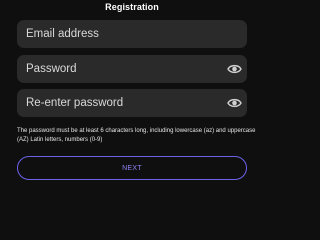 The width and height of the screenshot is (320, 240). I want to click on email-field, so click(132, 34).